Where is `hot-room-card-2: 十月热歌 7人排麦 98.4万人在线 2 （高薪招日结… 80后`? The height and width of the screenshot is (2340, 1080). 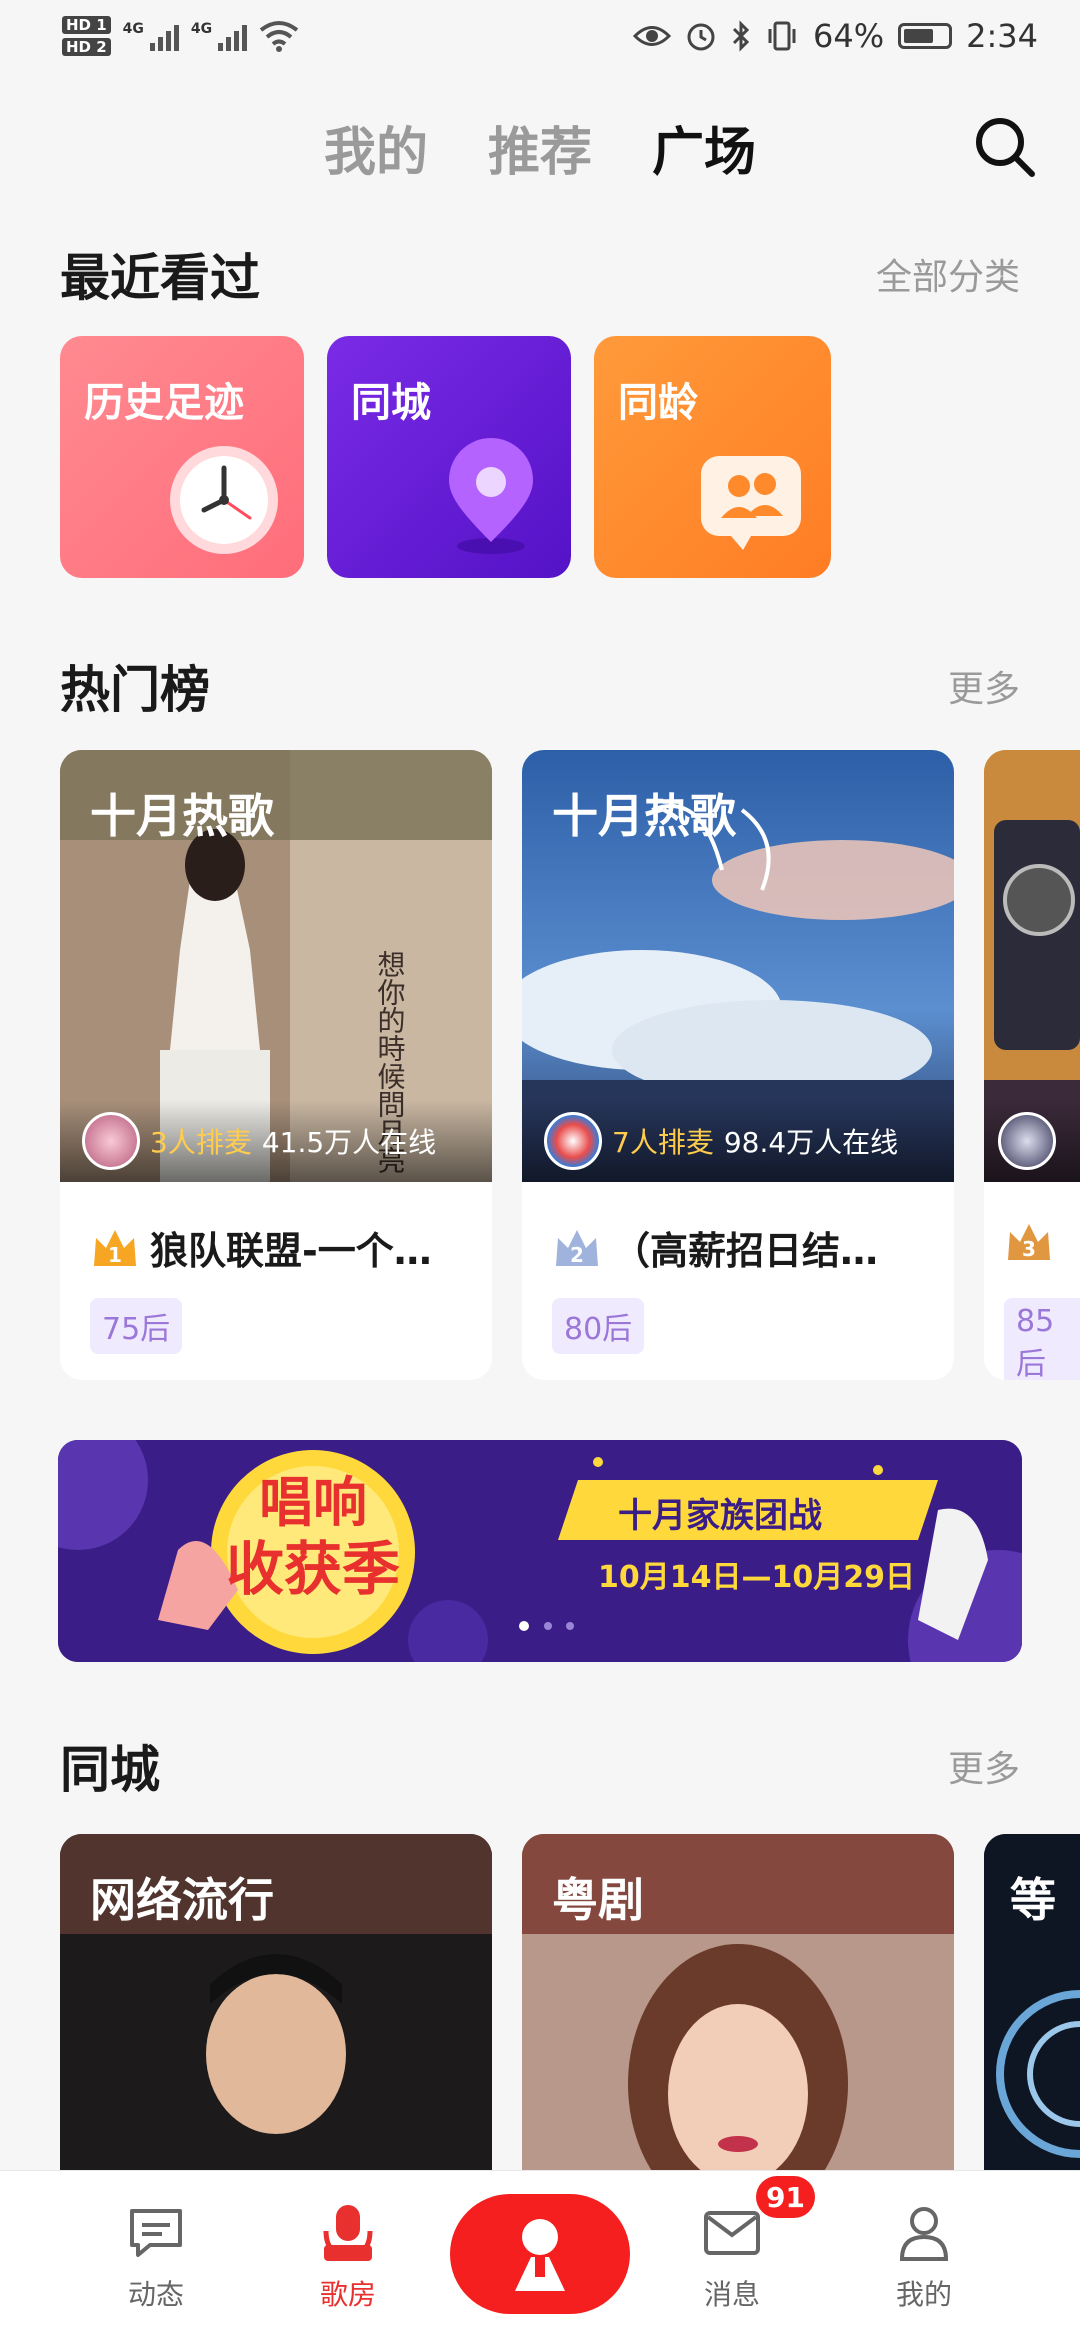 hot-room-card-2: 十月热歌 7人排麦 98.4万人在线 2 （高薪招日结… 80后 is located at coordinates (738, 1065).